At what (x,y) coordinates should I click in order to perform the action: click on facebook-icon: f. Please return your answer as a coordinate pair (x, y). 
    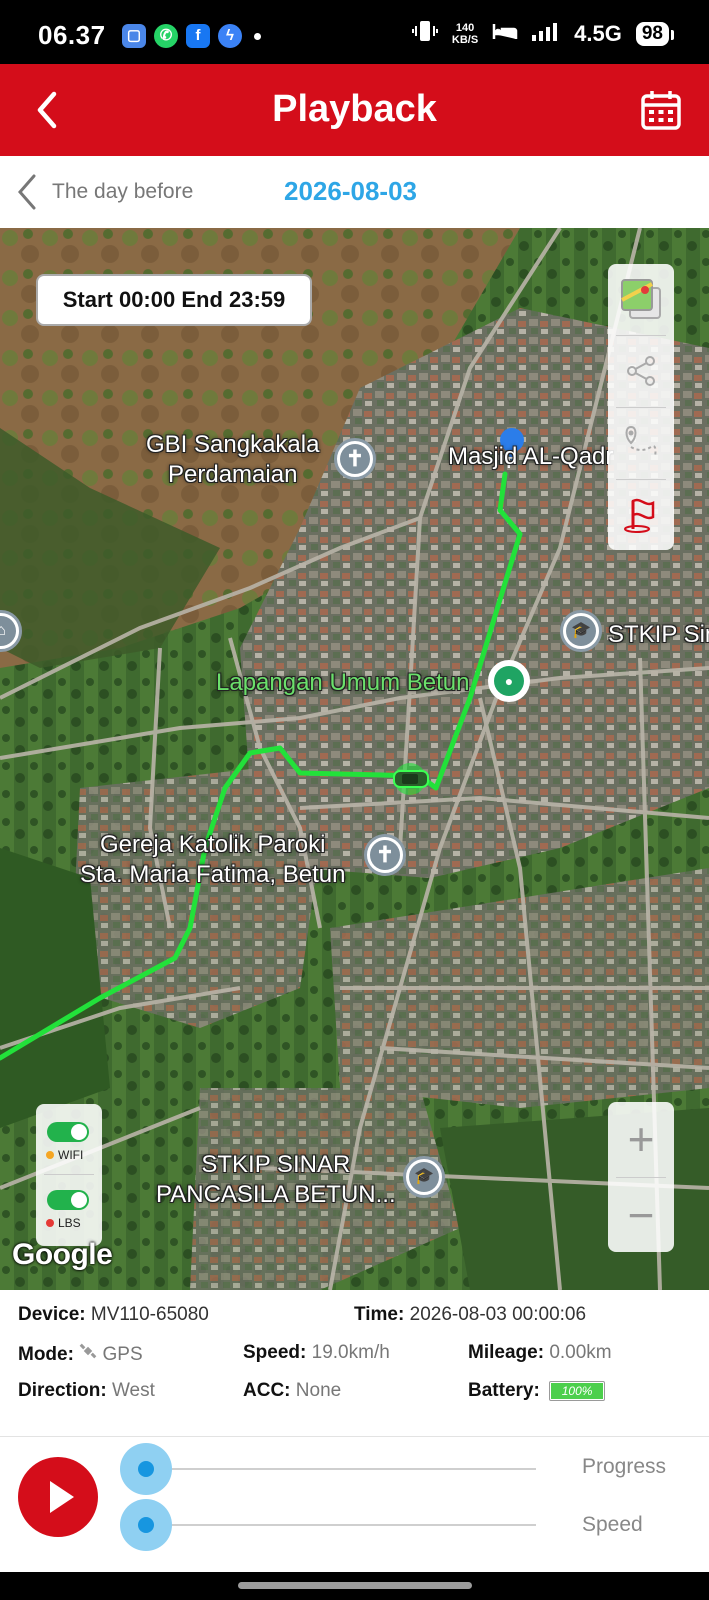
    Looking at the image, I should click on (198, 36).